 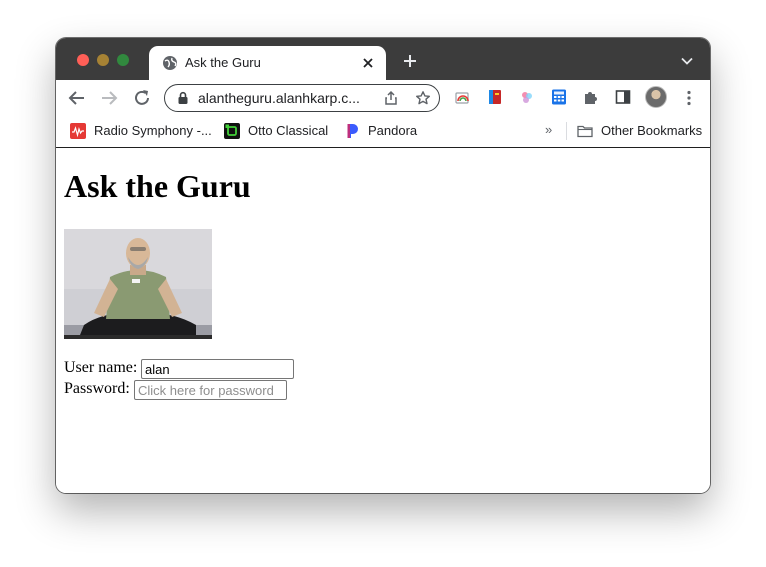 What do you see at coordinates (232, 131) in the screenshot?
I see `otto-icon` at bounding box center [232, 131].